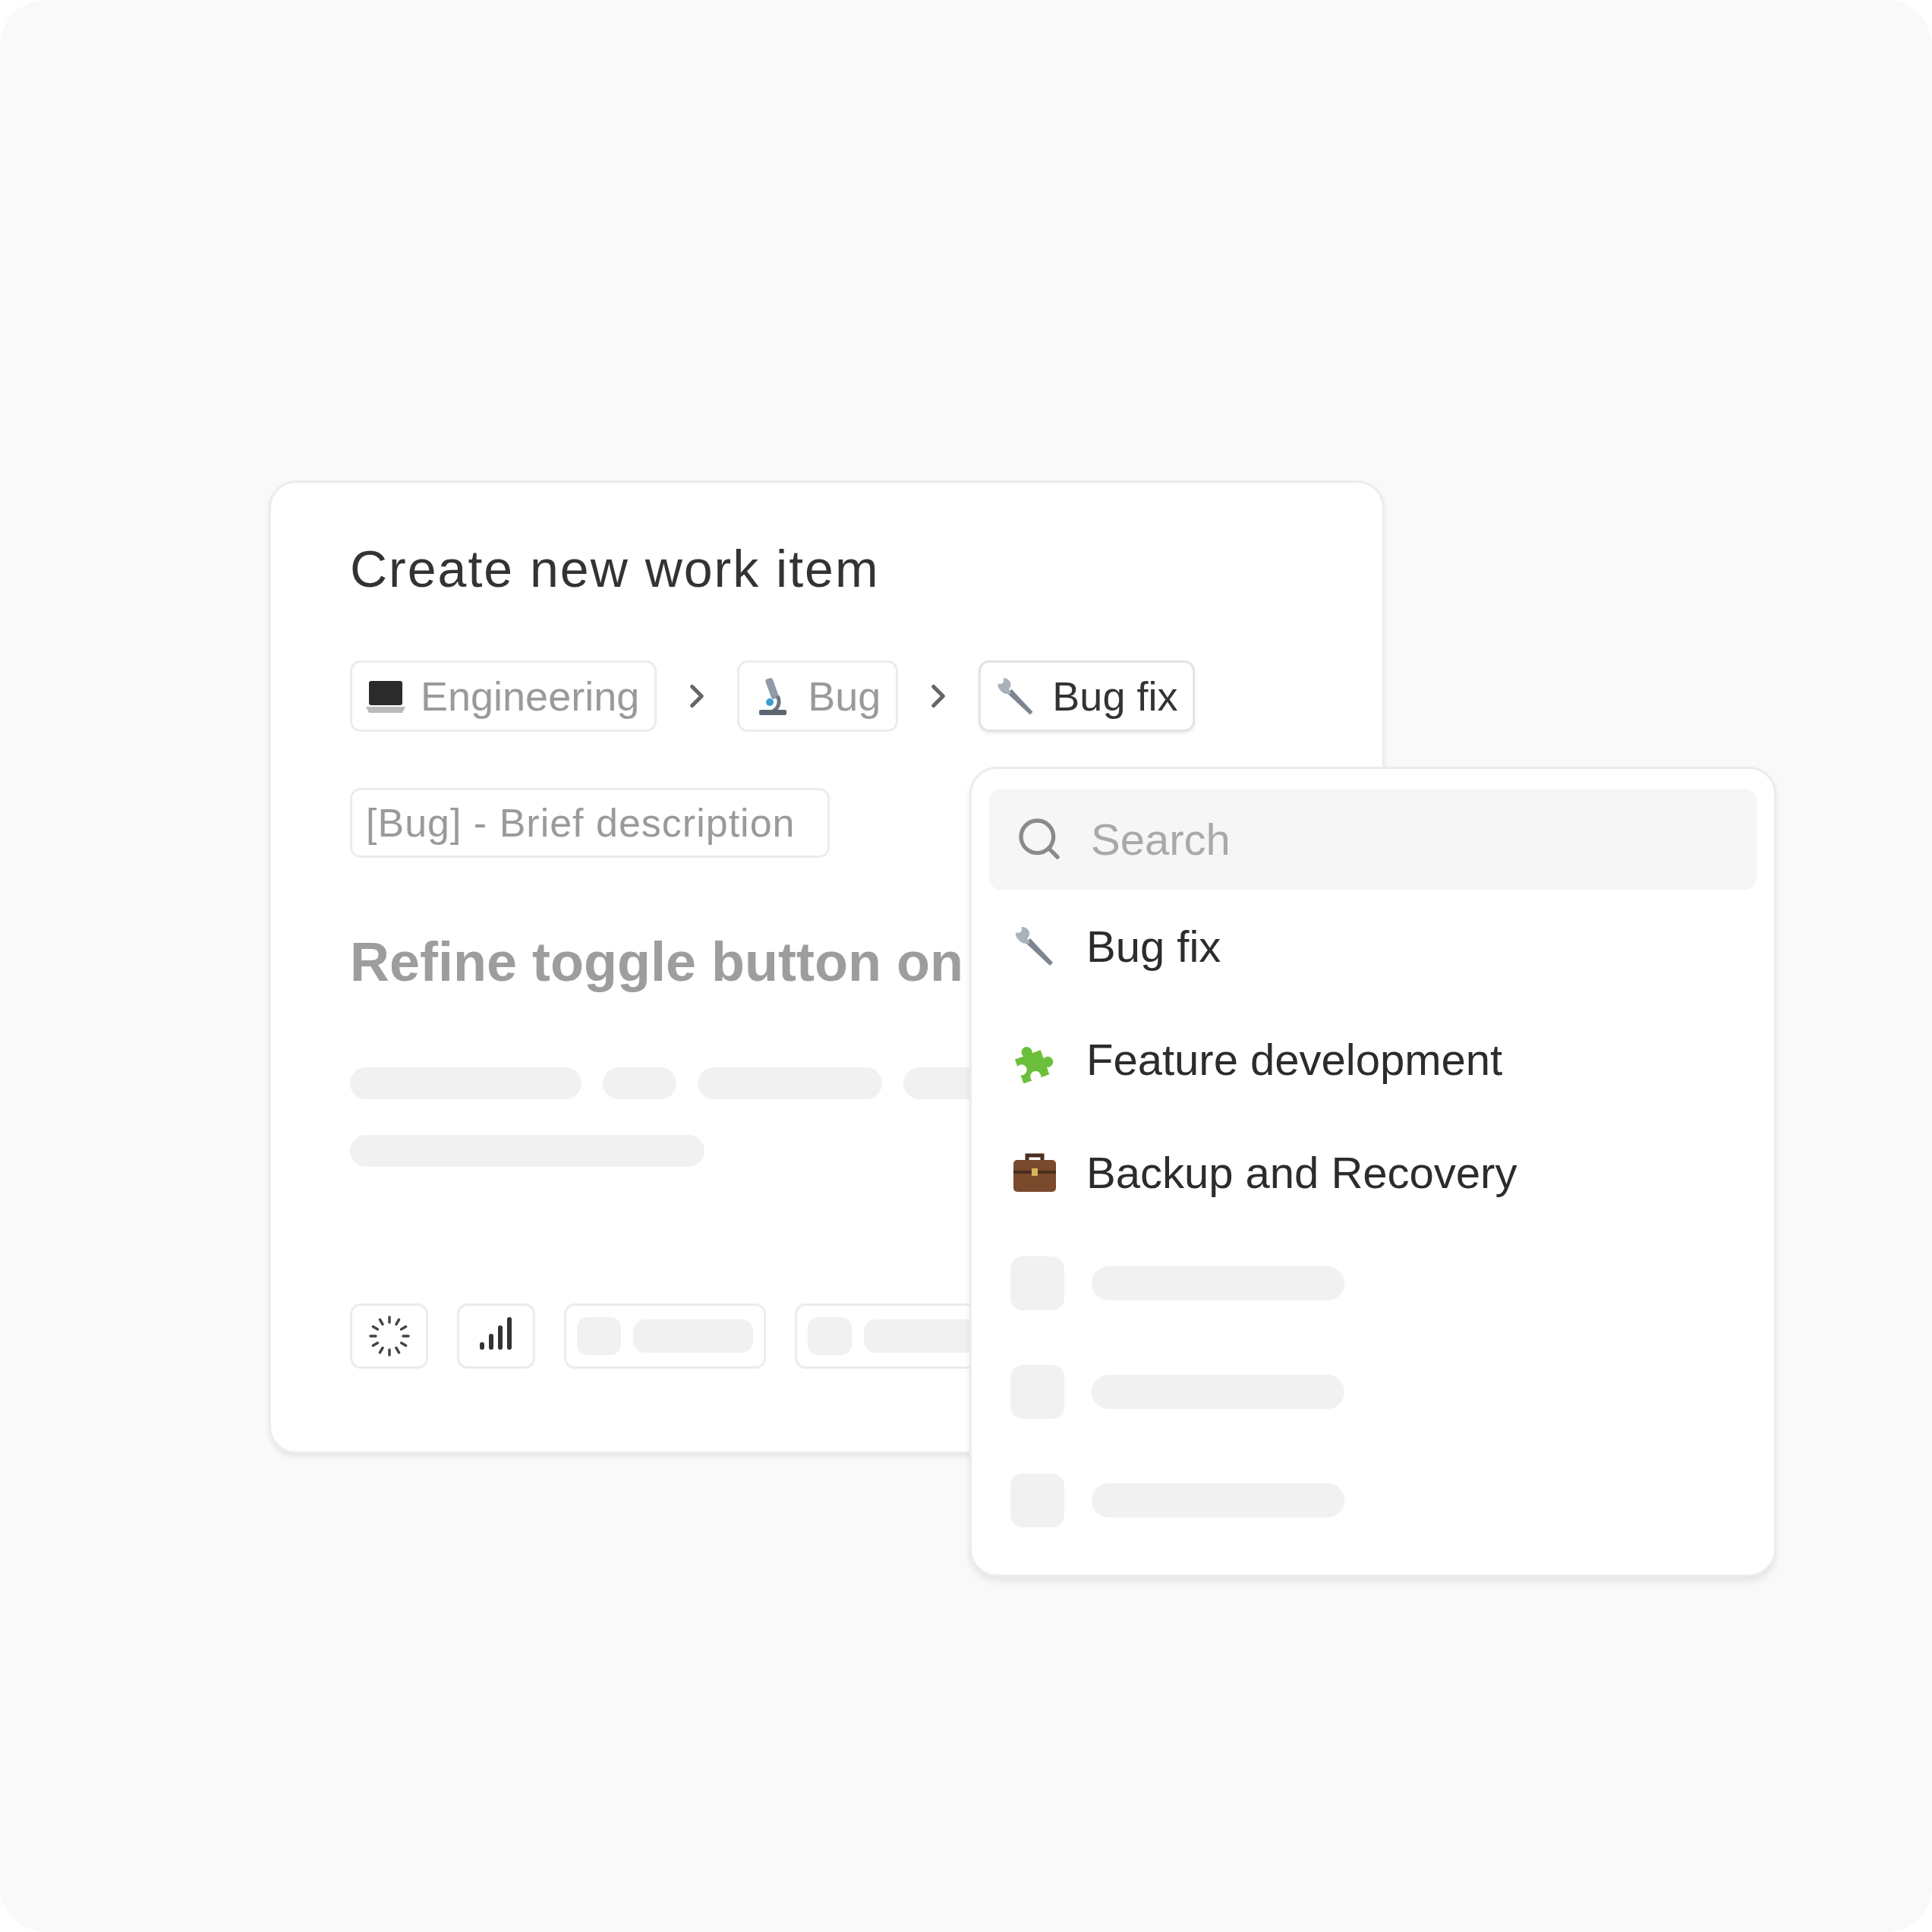  I want to click on breadcrumb-chip: Bug fix, so click(1087, 696).